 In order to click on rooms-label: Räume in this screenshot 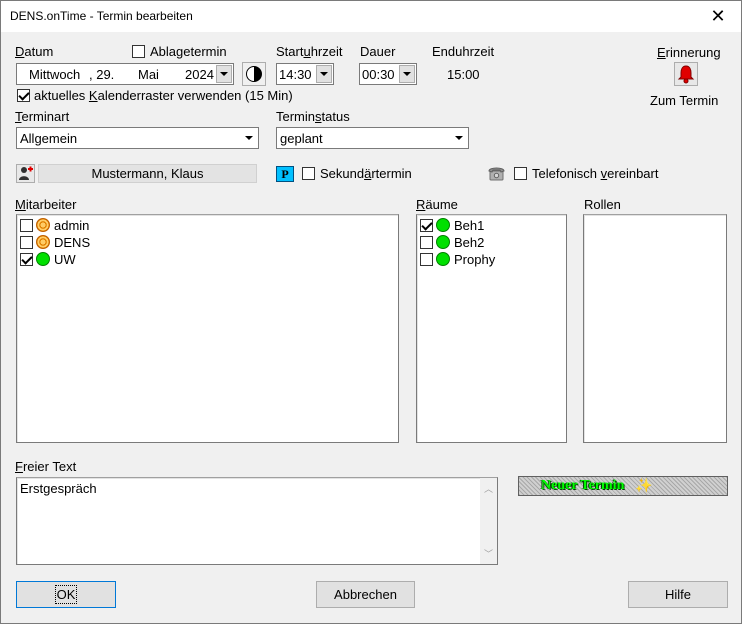, I will do `click(437, 204)`.